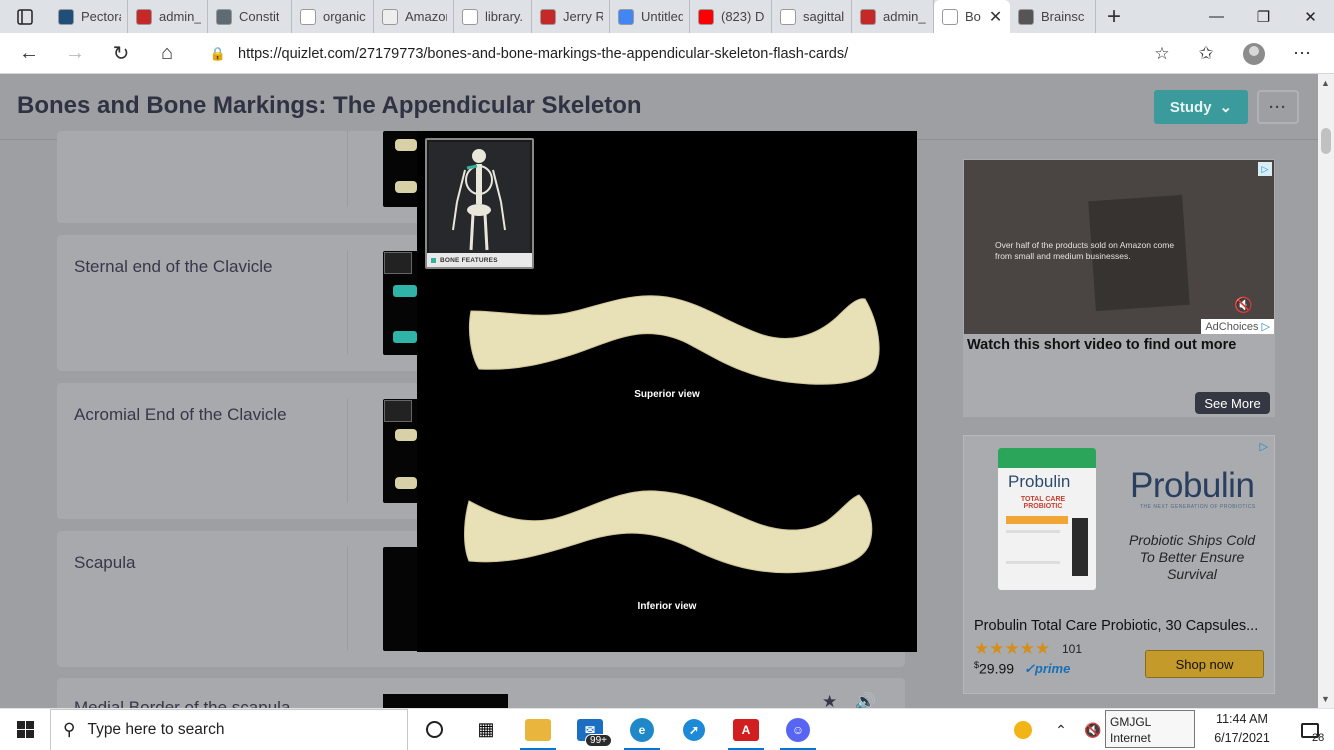 This screenshot has width=1334, height=750. Describe the element at coordinates (829, 700) in the screenshot. I see `star-icon: ★` at that location.